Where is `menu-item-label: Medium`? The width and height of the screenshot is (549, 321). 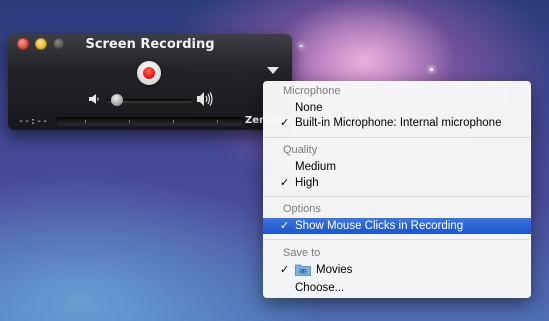 menu-item-label: Medium is located at coordinates (315, 167).